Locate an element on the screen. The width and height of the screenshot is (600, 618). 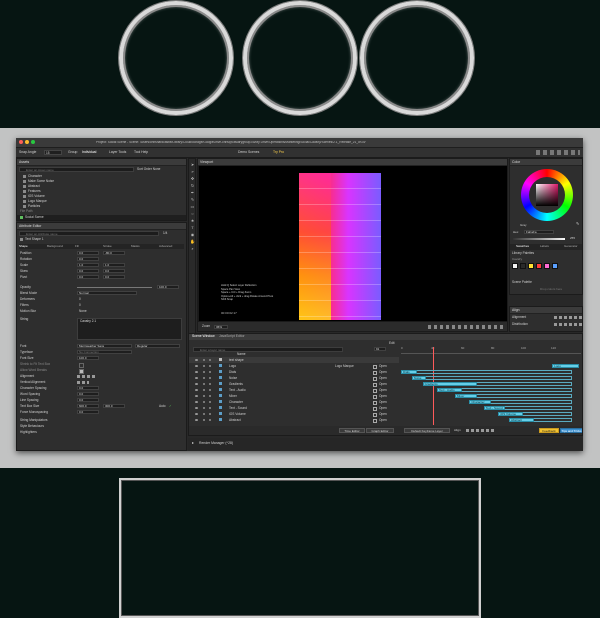
tab-javascript-editor: JavaScript Editor is located at coordinates (232, 336).